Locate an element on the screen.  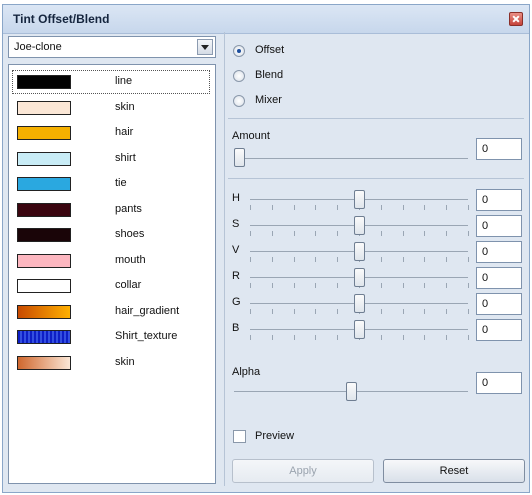
reset-button: Reset is located at coordinates (454, 471).